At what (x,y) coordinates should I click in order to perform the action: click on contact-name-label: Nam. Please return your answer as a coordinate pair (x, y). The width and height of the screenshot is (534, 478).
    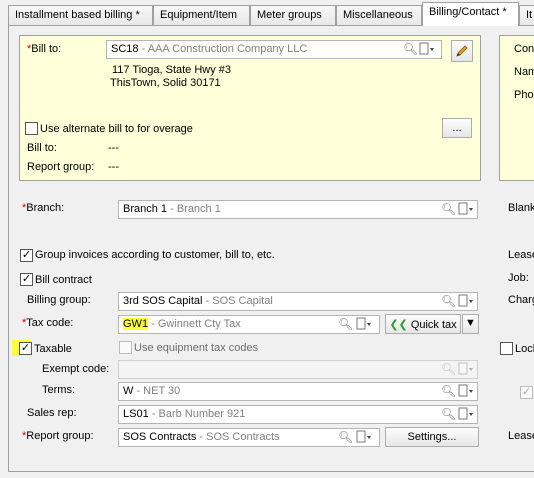
    Looking at the image, I should click on (524, 72).